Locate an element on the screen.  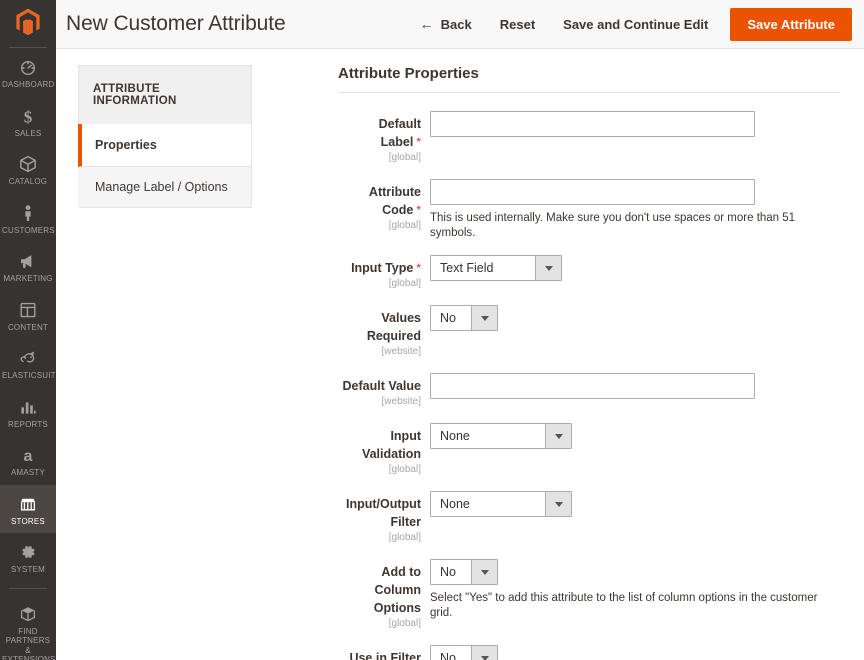
sidebar-item-reports: REPORTS is located at coordinates (28, 412).